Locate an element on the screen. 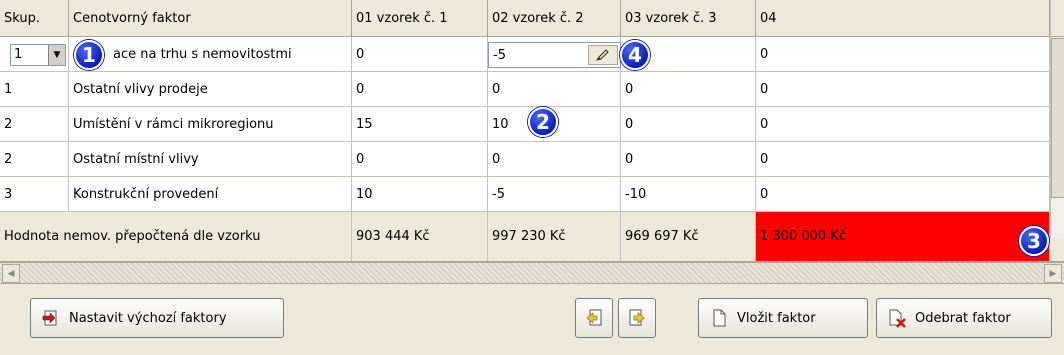 Image resolution: width=1064 pixels, height=355 pixels. table-row: 3 Konstrukční provedení 10 -5 -10 0 is located at coordinates (532, 194).